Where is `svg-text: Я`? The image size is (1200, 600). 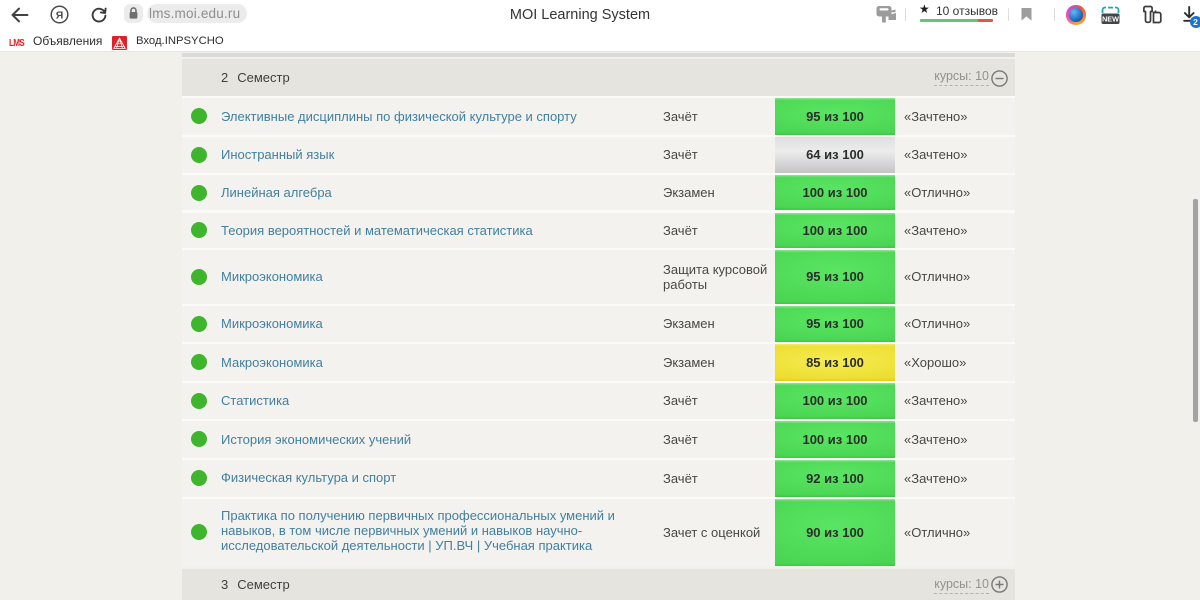 svg-text: Я is located at coordinates (60, 15).